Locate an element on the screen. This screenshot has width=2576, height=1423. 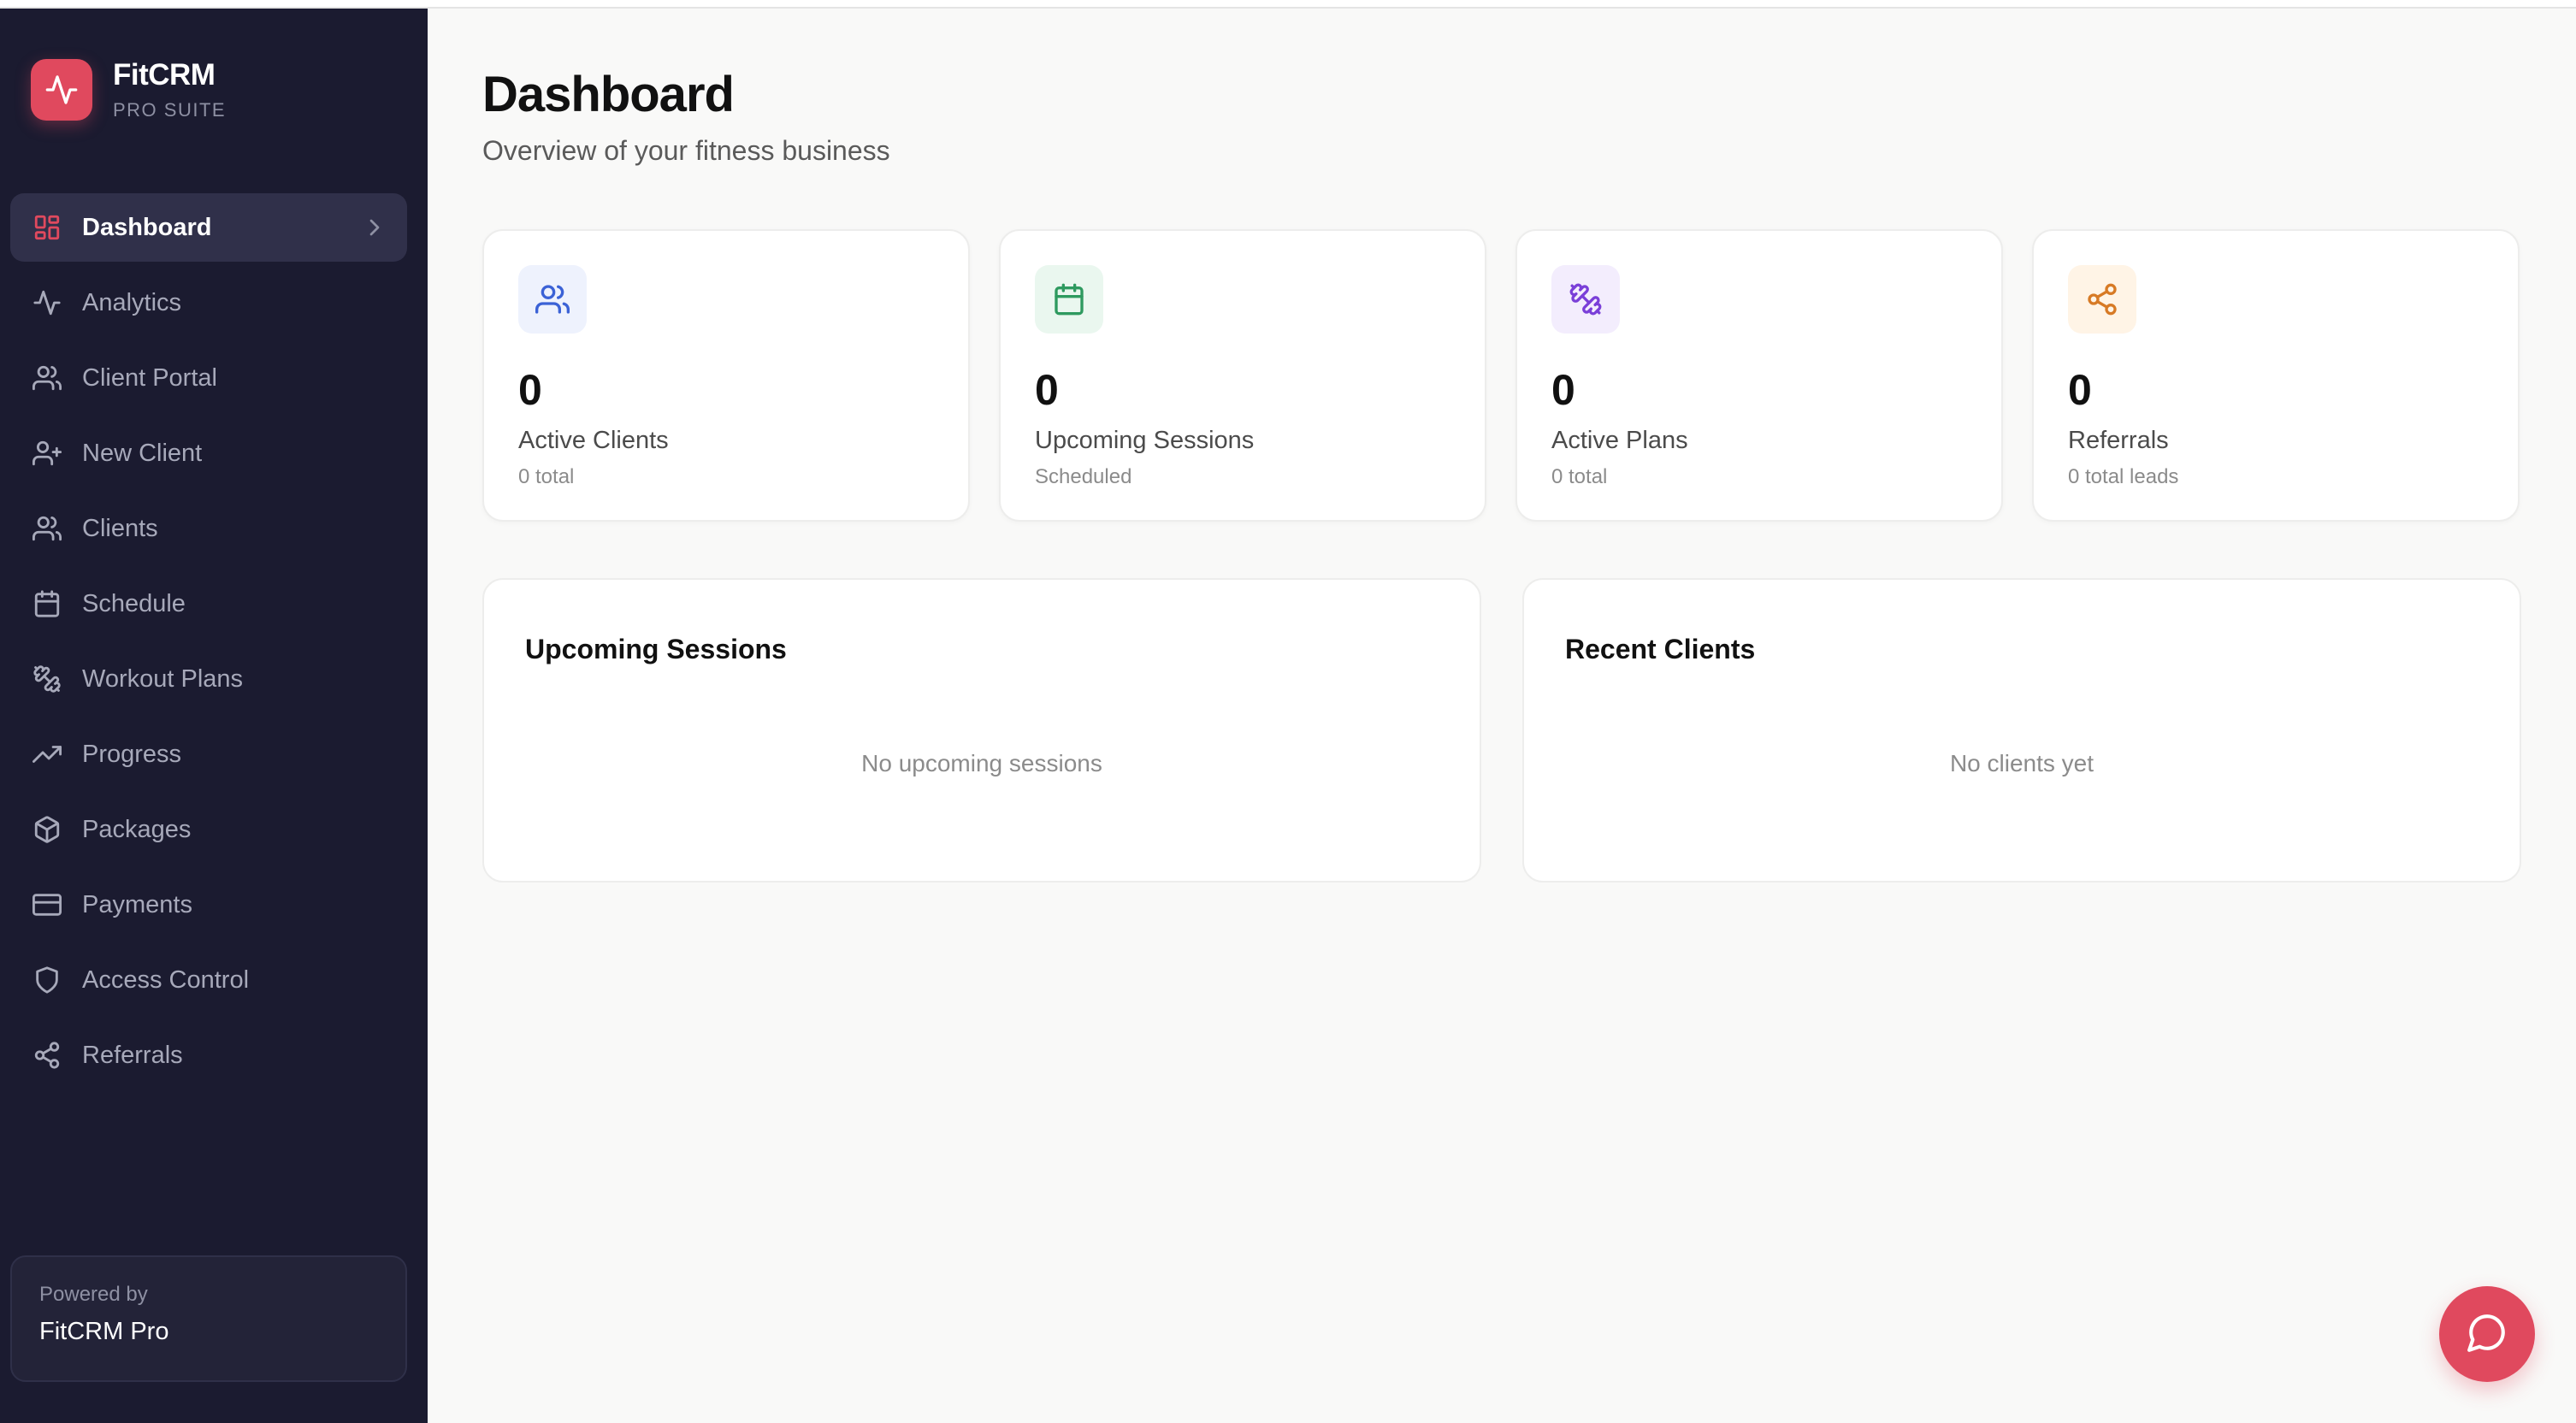
sidebar-item-label: Access Control is located at coordinates (166, 980).